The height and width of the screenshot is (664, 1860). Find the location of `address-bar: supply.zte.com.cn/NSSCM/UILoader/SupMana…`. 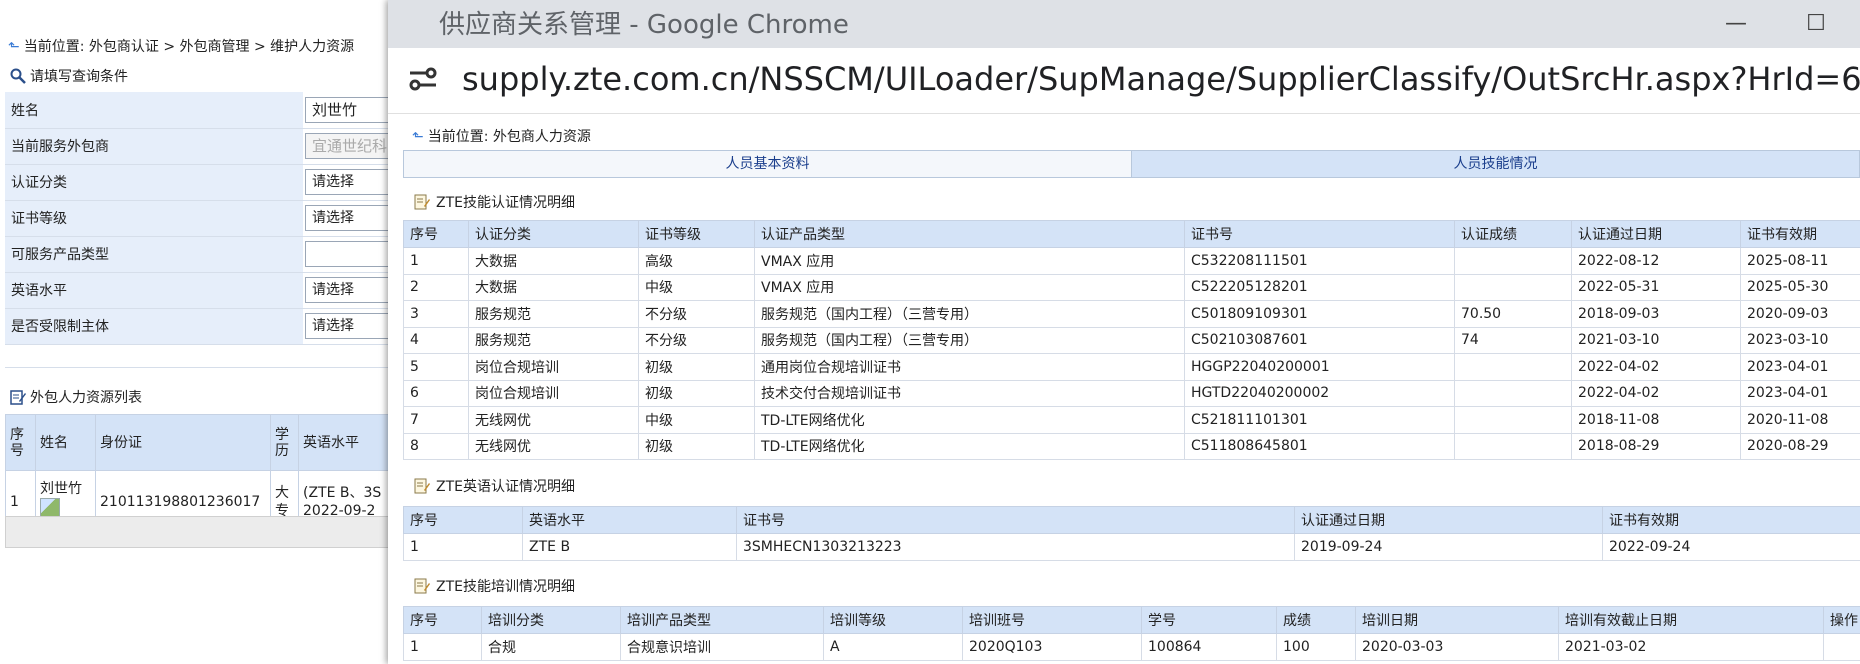

address-bar: supply.zte.com.cn/NSSCM/UILoader/SupMana… is located at coordinates (1124, 81).